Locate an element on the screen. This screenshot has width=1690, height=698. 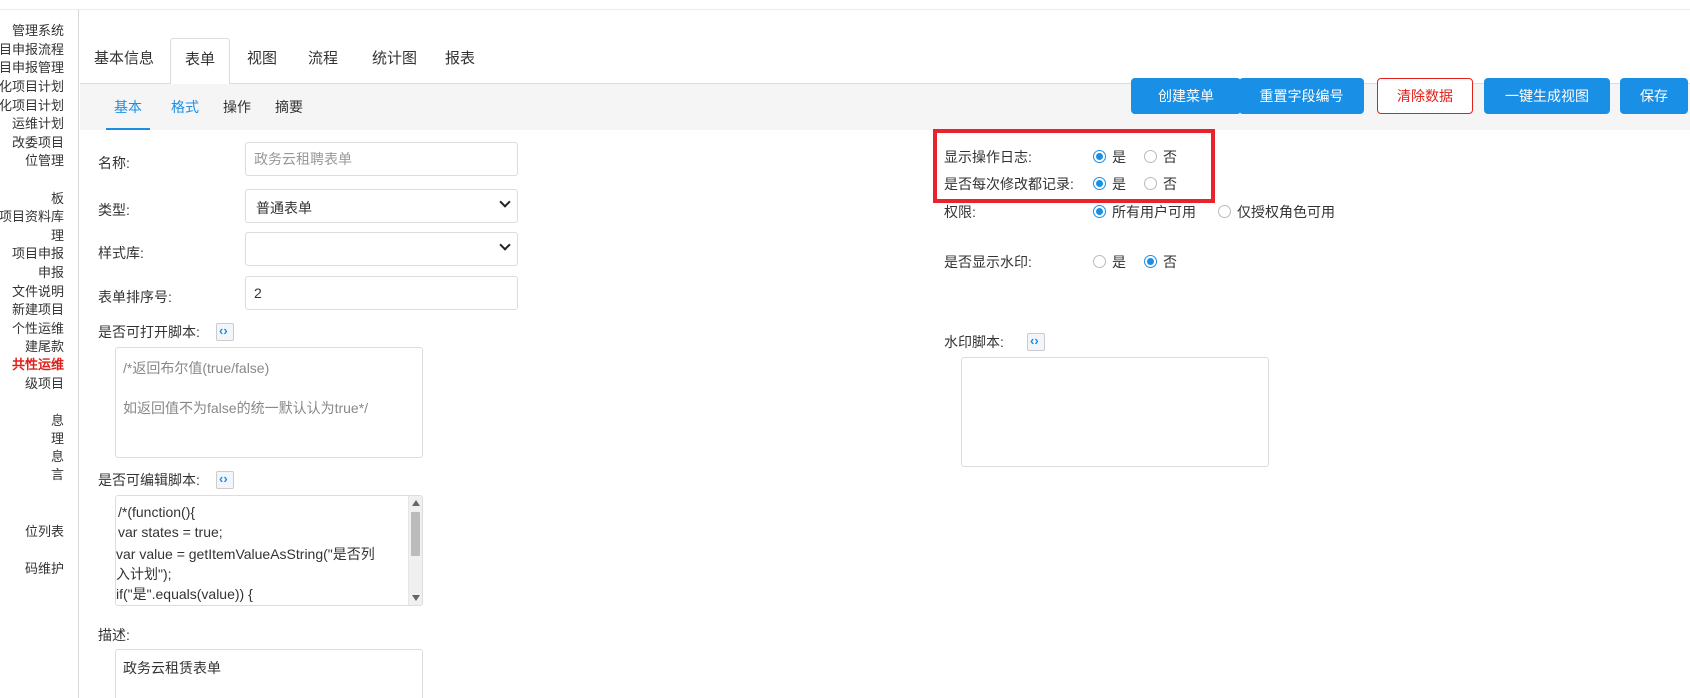
sidebar-item: 新建项目 is located at coordinates (38, 310).